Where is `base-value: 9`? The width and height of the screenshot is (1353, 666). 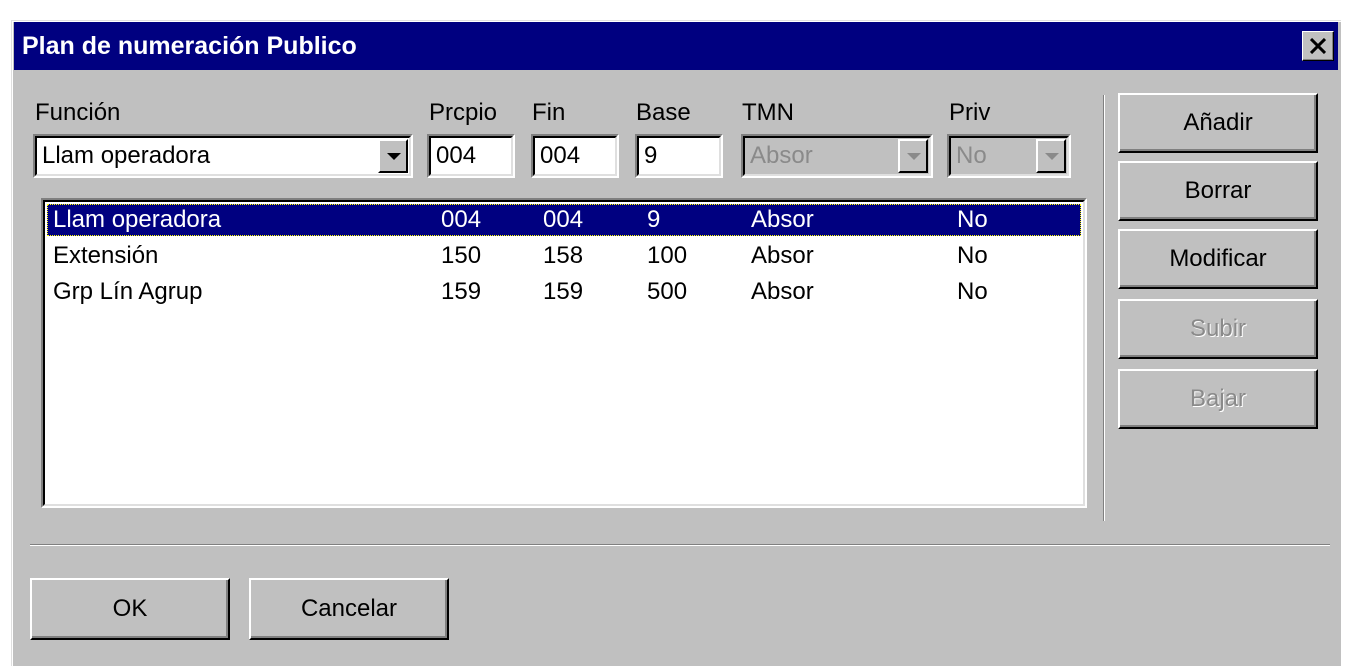 base-value: 9 is located at coordinates (651, 155).